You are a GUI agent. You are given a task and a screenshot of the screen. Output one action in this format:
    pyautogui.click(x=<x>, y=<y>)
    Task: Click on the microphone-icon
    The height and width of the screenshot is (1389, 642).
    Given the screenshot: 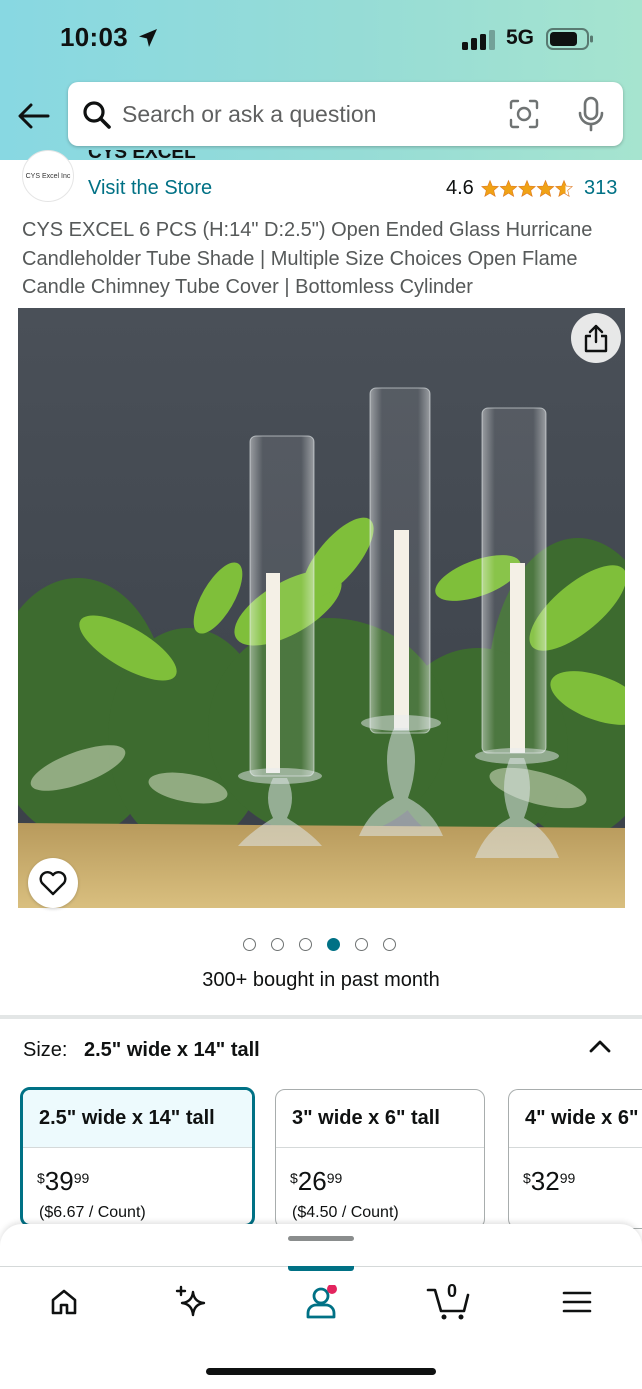 What is the action you would take?
    pyautogui.click(x=591, y=114)
    